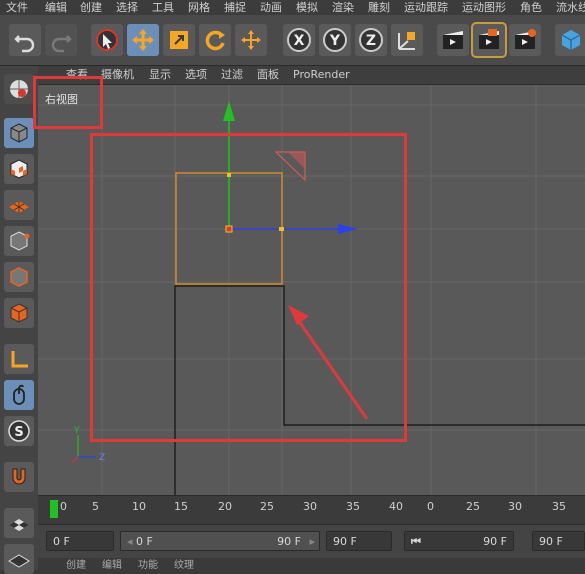  Describe the element at coordinates (25, 40) in the screenshot. I see `undo-button` at that location.